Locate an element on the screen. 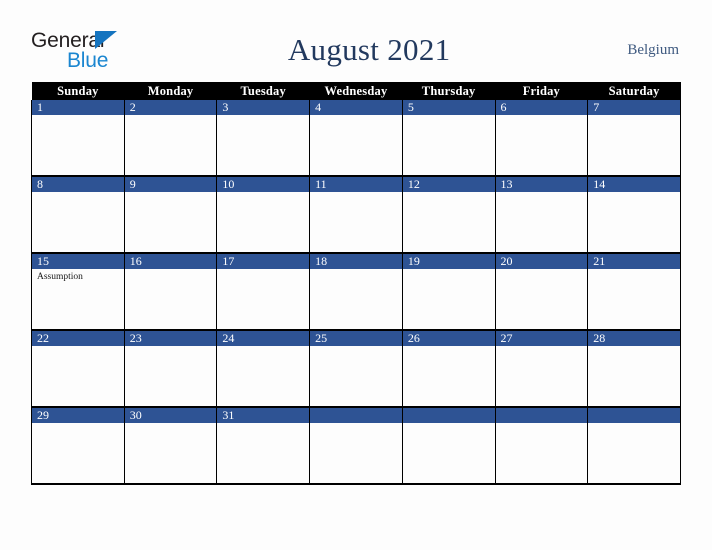 The height and width of the screenshot is (550, 712). day-number: 12 is located at coordinates (448, 184).